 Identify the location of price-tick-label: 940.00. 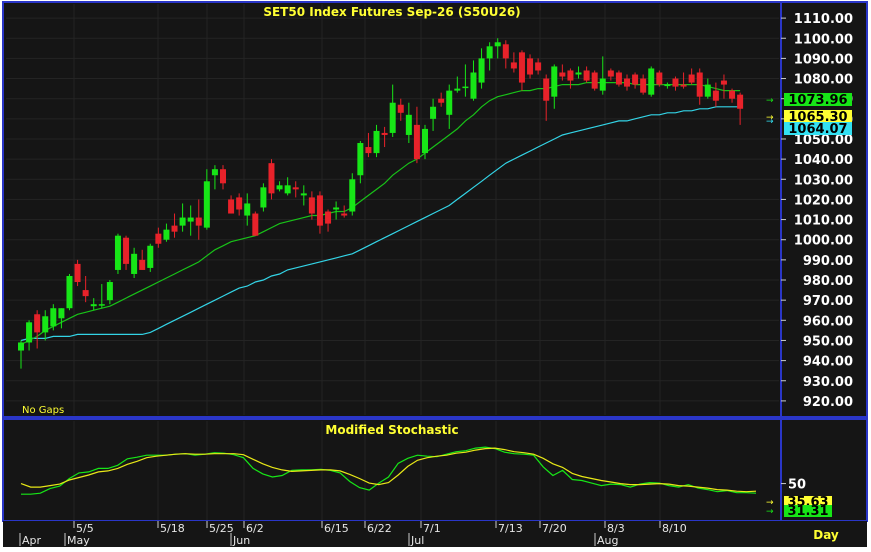
(828, 362).